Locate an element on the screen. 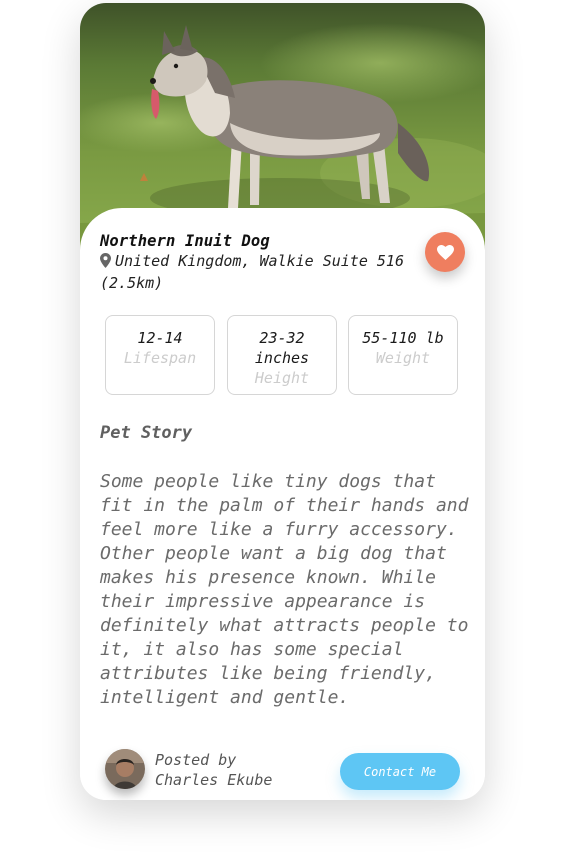 The height and width of the screenshot is (855, 561). stat-value: 12-14 is located at coordinates (160, 338).